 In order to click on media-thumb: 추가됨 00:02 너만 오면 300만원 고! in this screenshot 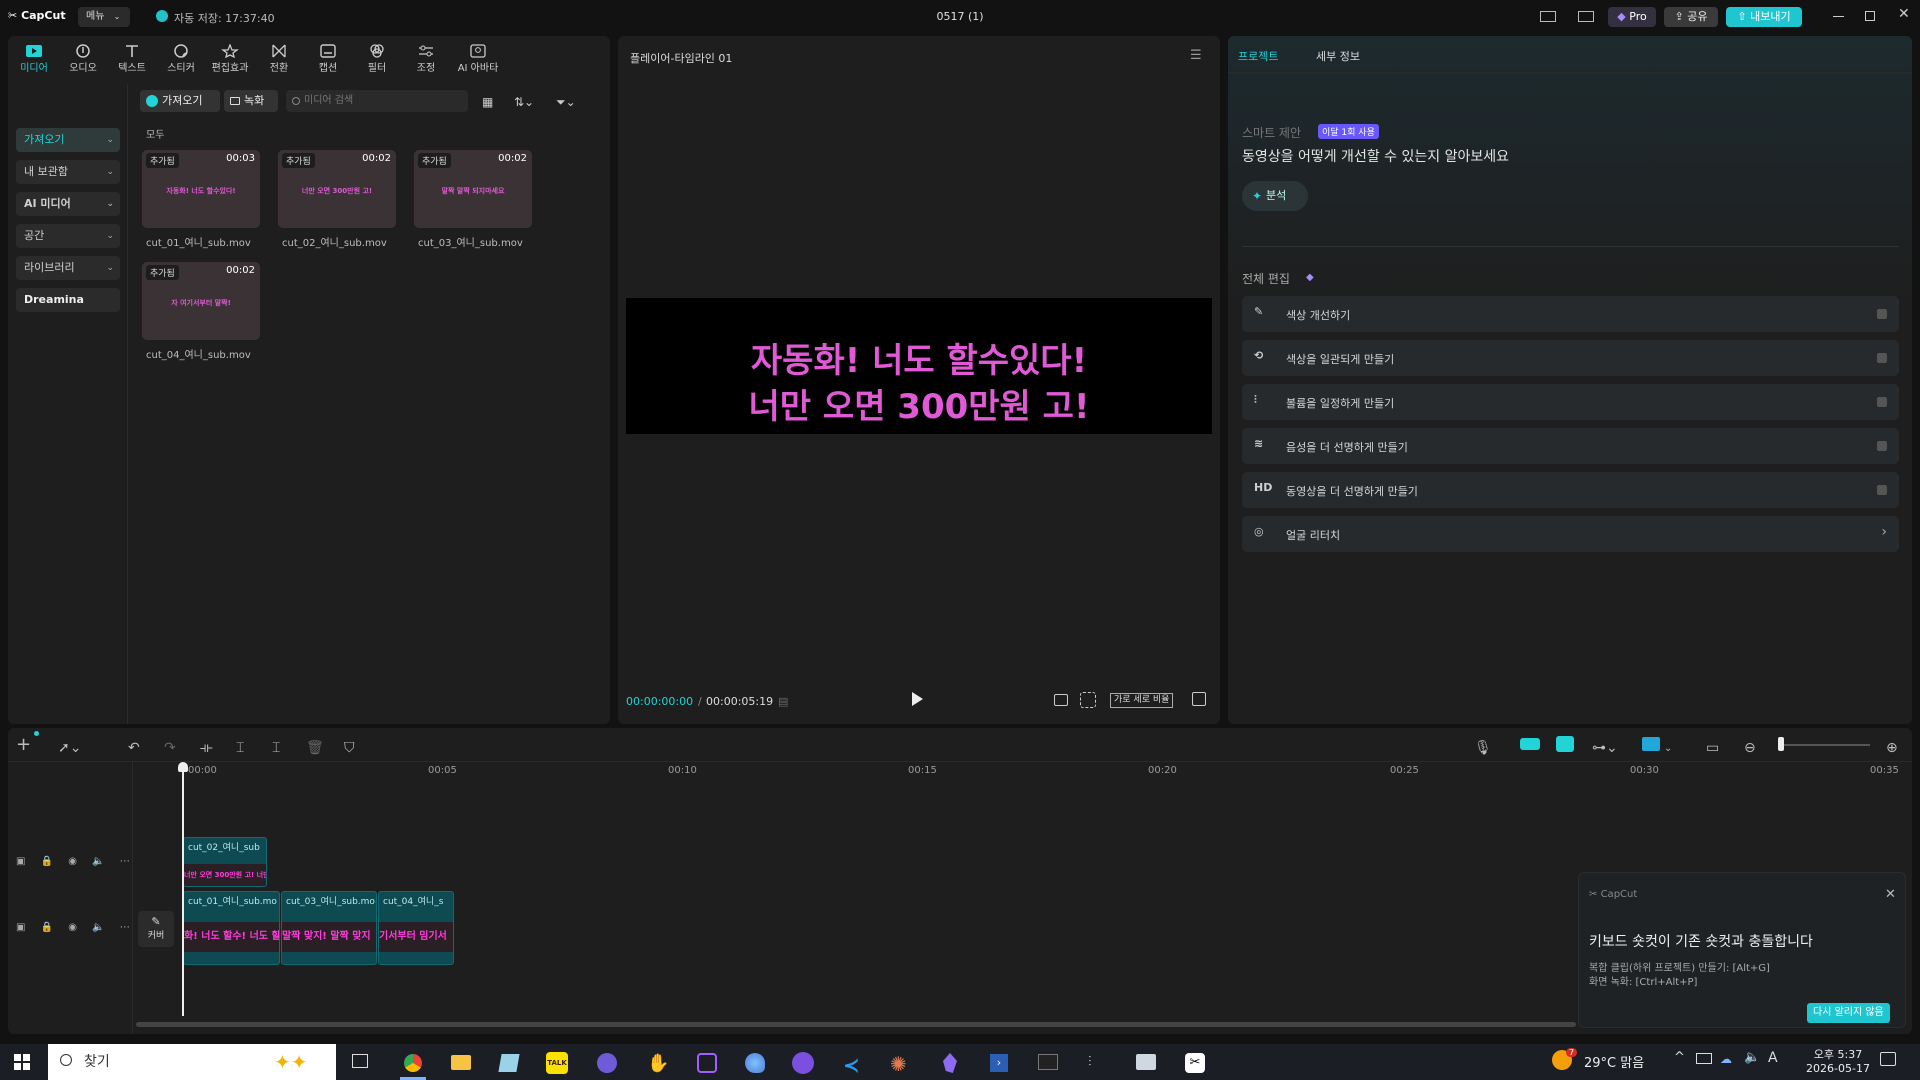, I will do `click(337, 189)`.